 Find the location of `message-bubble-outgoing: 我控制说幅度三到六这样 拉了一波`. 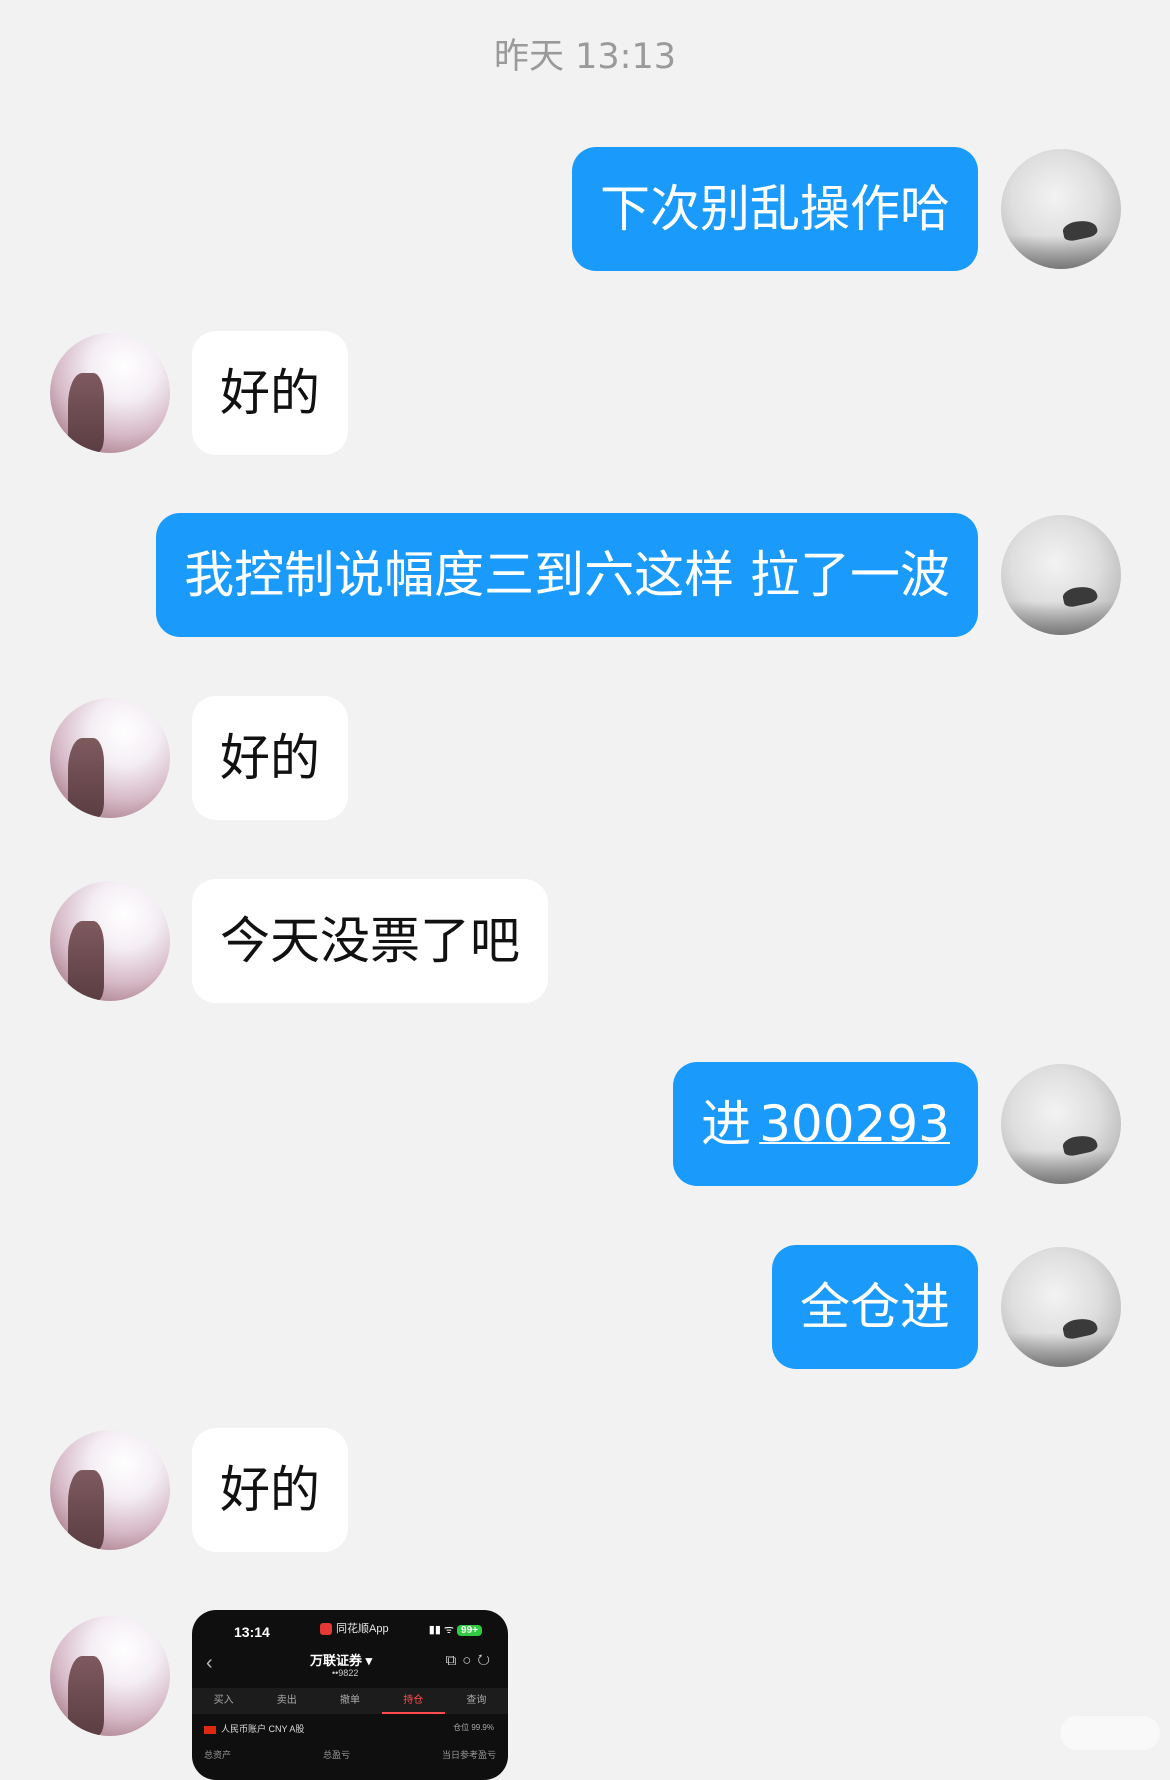

message-bubble-outgoing: 我控制说幅度三到六这样 拉了一波 is located at coordinates (567, 575).